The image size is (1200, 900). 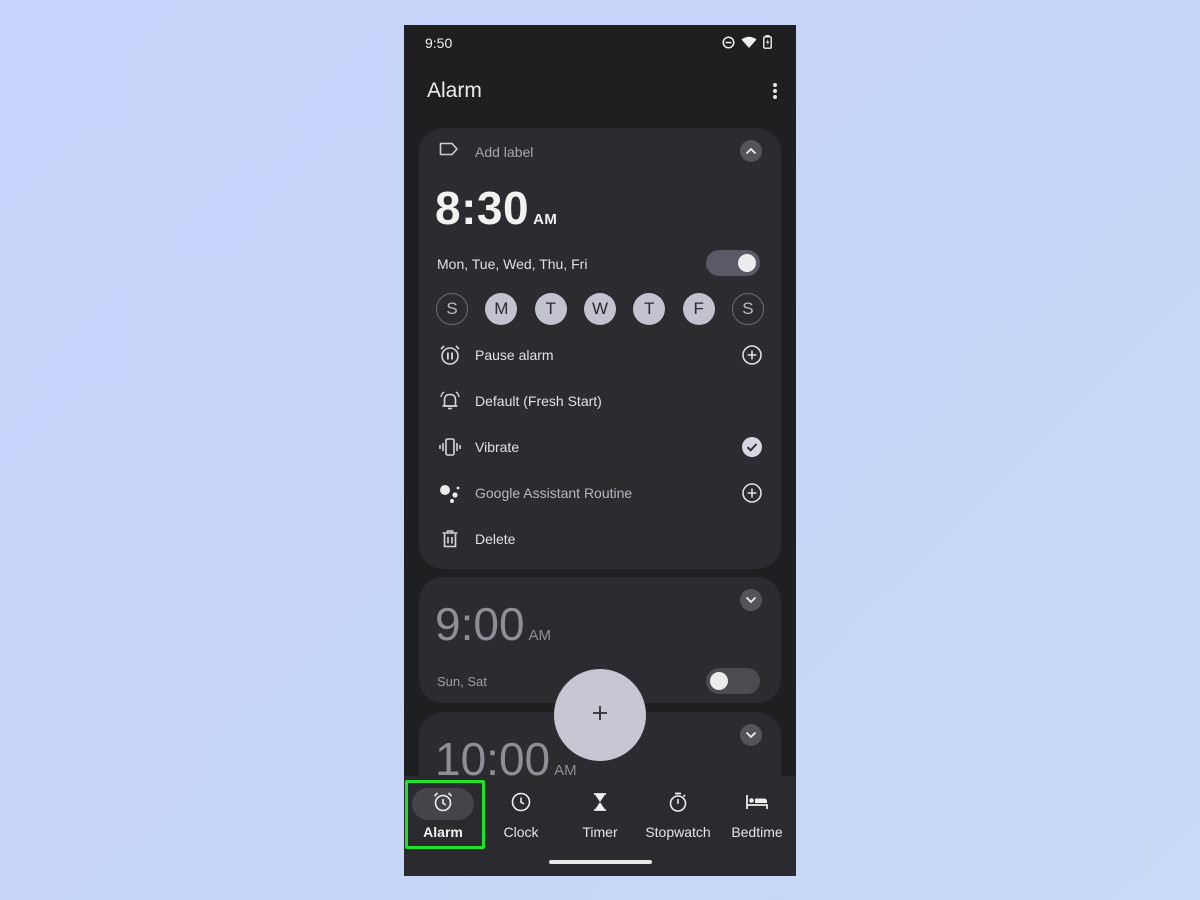 What do you see at coordinates (497, 447) in the screenshot?
I see `vibrate-label: Vibrate` at bounding box center [497, 447].